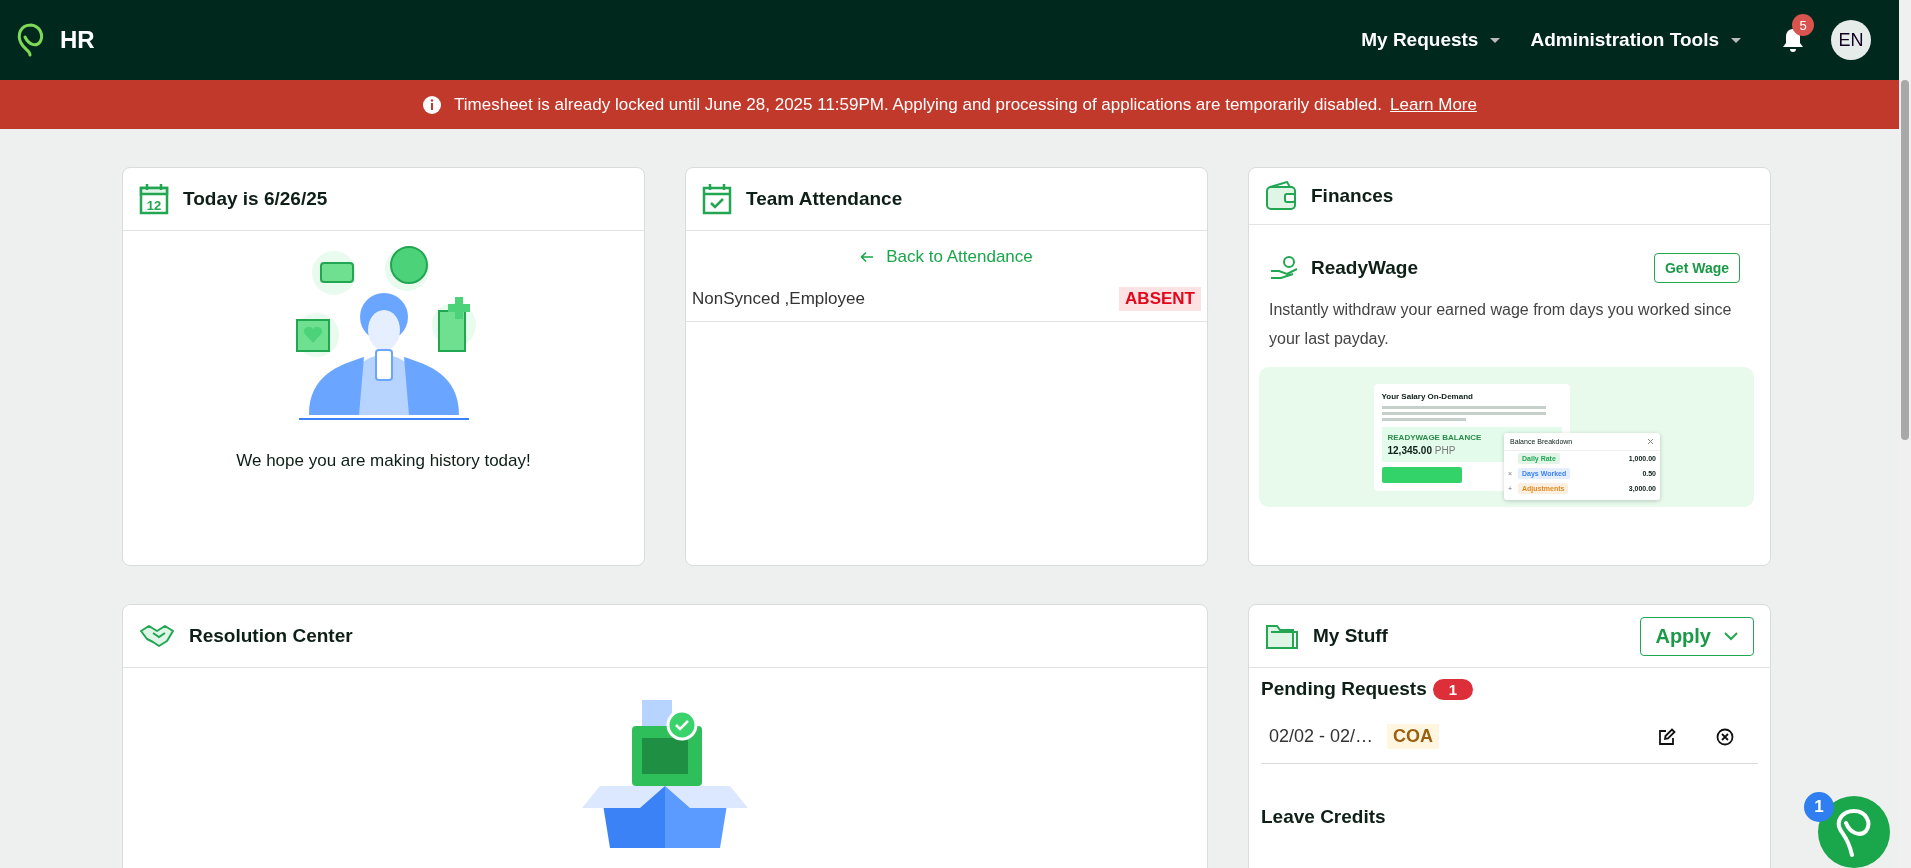 This screenshot has width=1911, height=868. Describe the element at coordinates (1422, 450) in the screenshot. I see `balance-amount: 12,345.00 PHP` at that location.